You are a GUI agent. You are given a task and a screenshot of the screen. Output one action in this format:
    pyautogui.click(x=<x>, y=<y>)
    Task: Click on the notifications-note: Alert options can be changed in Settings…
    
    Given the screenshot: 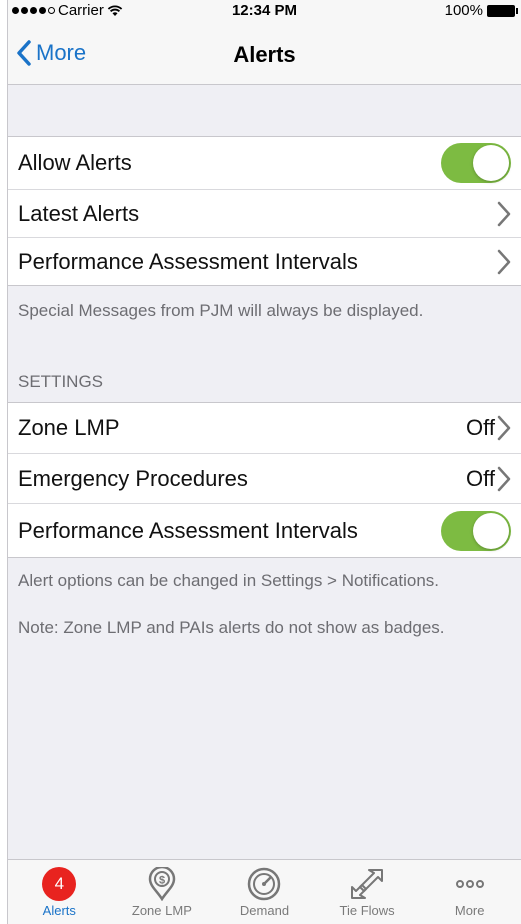 What is the action you would take?
    pyautogui.click(x=229, y=580)
    